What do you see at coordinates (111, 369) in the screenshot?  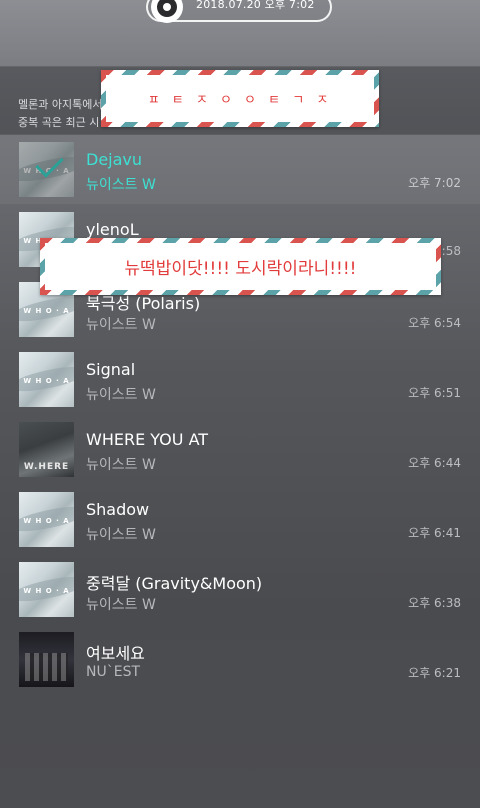 I see `song-title: Signal` at bounding box center [111, 369].